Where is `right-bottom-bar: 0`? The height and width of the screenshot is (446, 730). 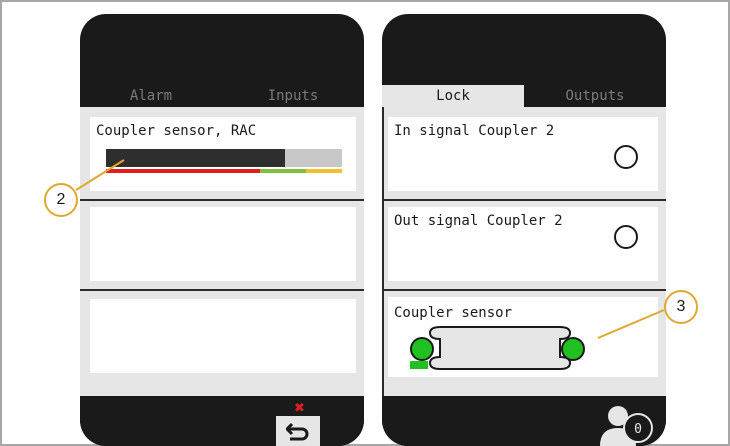 right-bottom-bar: 0 is located at coordinates (524, 421).